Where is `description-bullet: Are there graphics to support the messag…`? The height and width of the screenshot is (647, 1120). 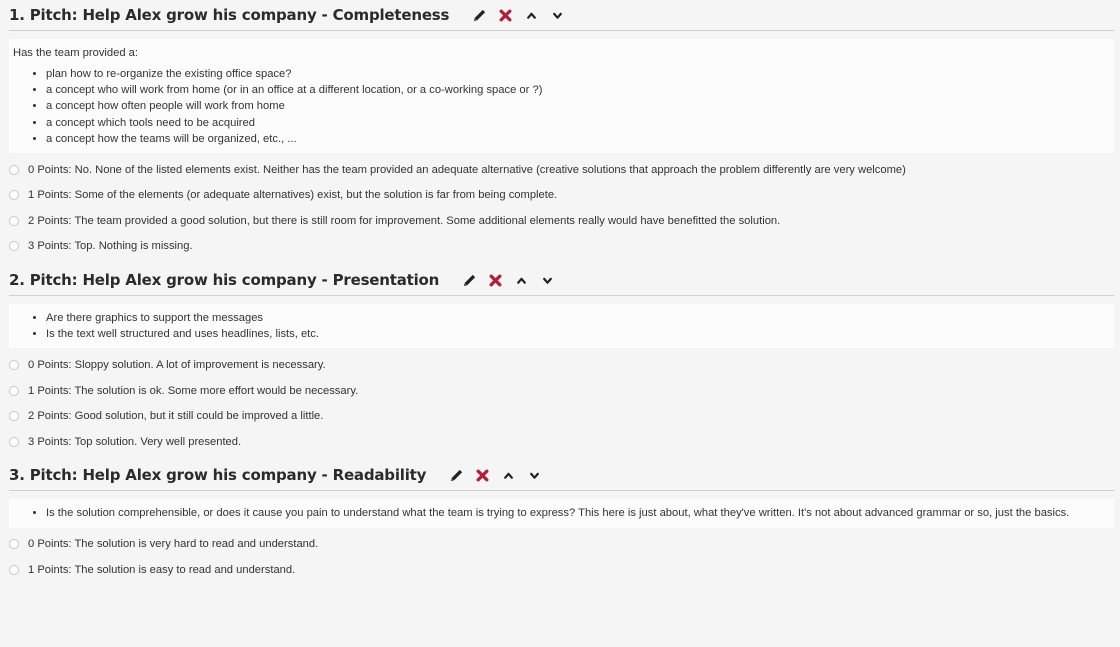 description-bullet: Are there graphics to support the messag… is located at coordinates (580, 318).